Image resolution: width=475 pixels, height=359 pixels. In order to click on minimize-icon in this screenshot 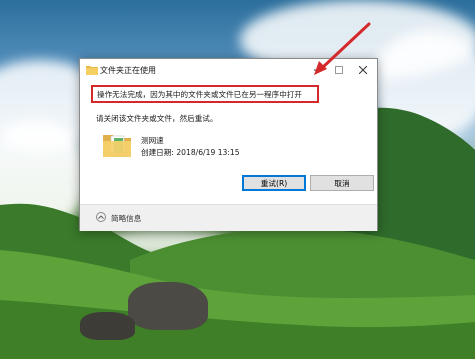, I will do `click(318, 70)`.